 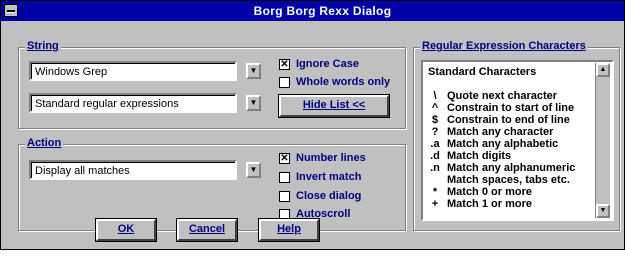 I want to click on regex-list-scrollbar: ▲ ▼, so click(x=602, y=140).